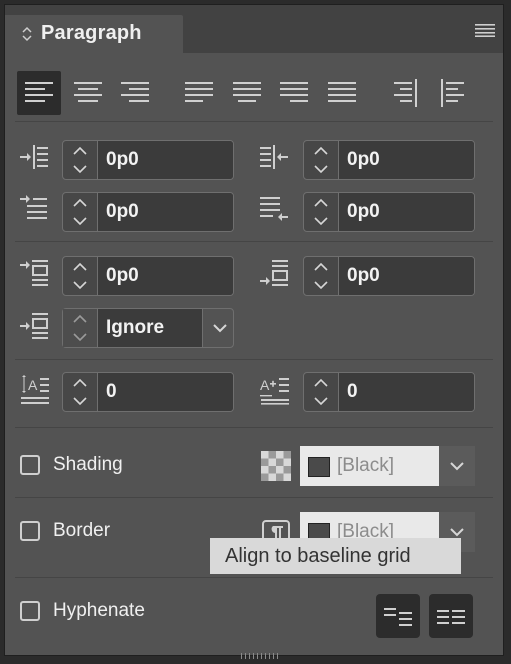  I want to click on align-center-icon, so click(88, 92).